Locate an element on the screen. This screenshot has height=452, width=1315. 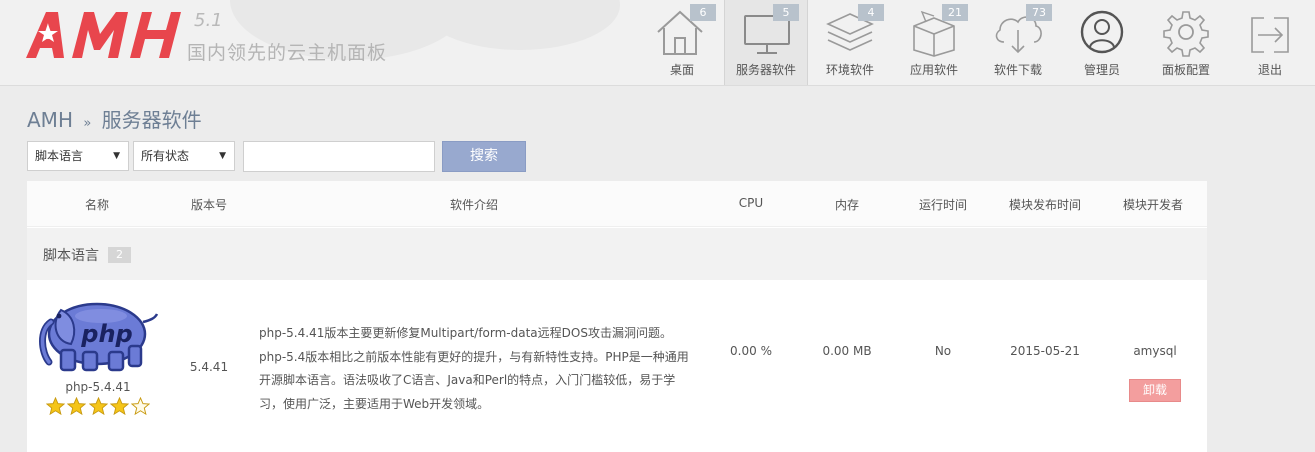
nav-label: 管理员 is located at coordinates (1101, 70).